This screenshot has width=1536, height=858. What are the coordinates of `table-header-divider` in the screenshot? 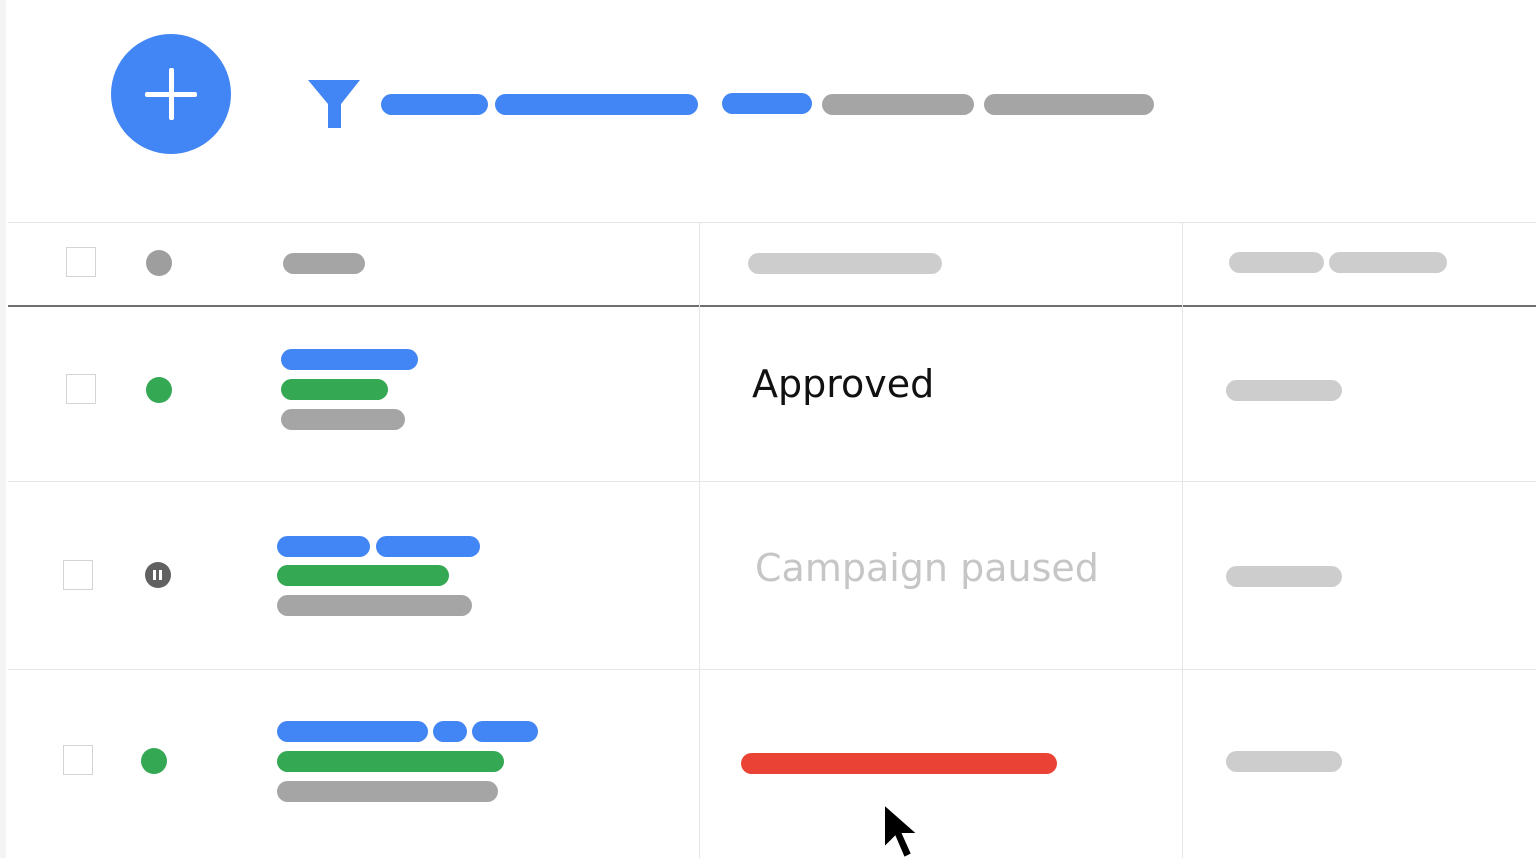 It's located at (772, 306).